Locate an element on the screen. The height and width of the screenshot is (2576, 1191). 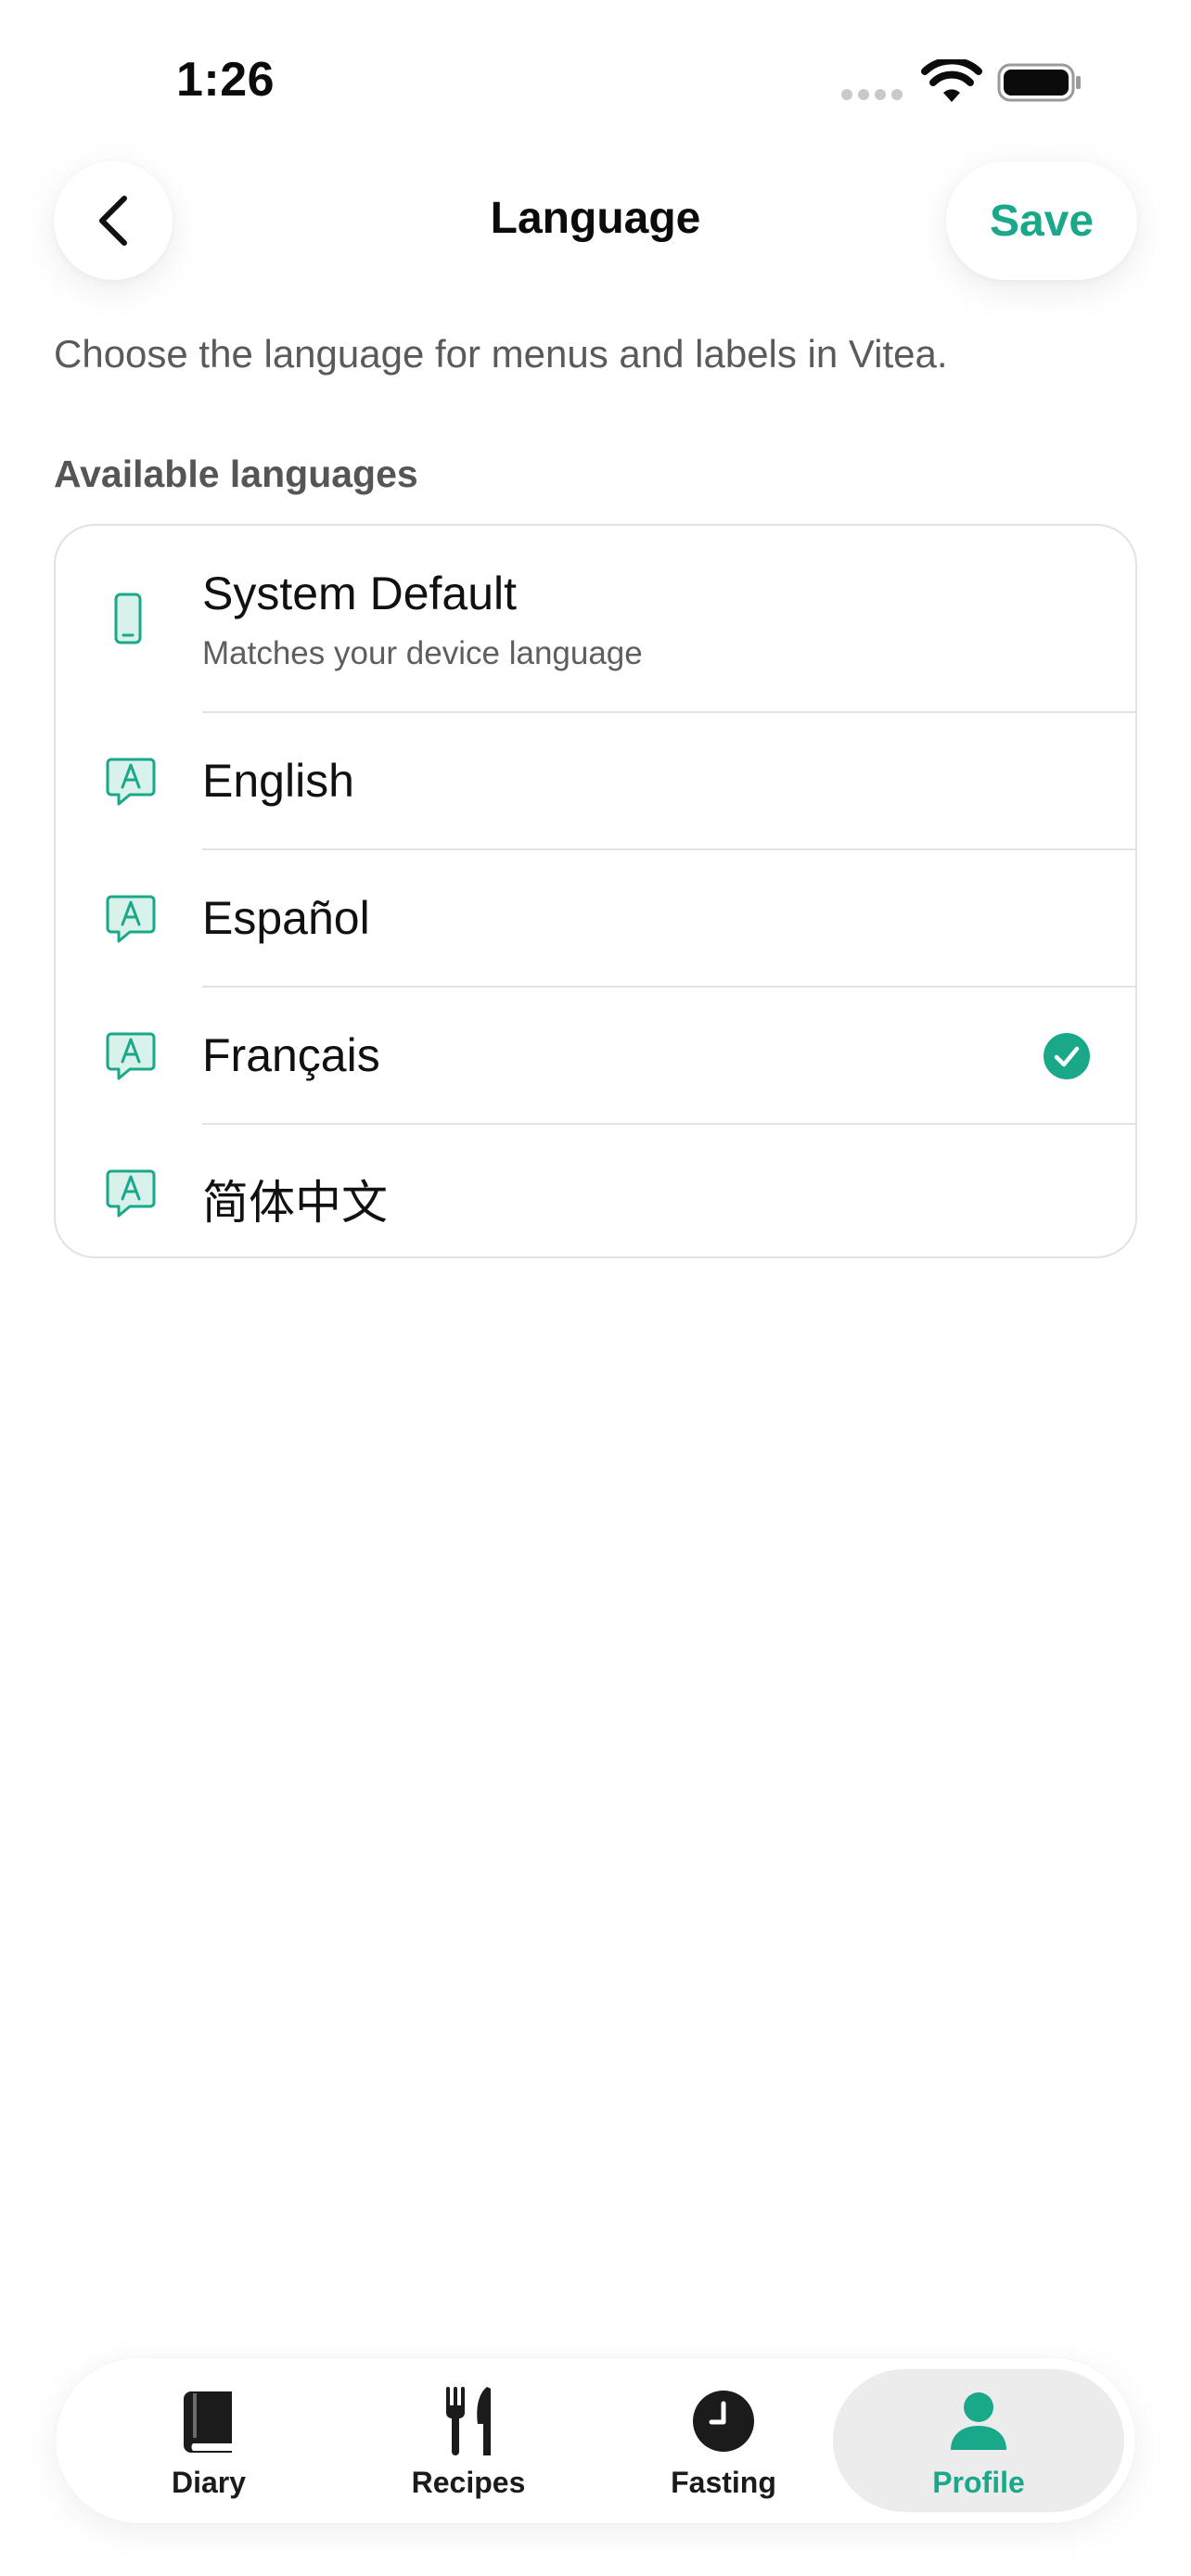
language-row-francais: Français is located at coordinates (595, 1056).